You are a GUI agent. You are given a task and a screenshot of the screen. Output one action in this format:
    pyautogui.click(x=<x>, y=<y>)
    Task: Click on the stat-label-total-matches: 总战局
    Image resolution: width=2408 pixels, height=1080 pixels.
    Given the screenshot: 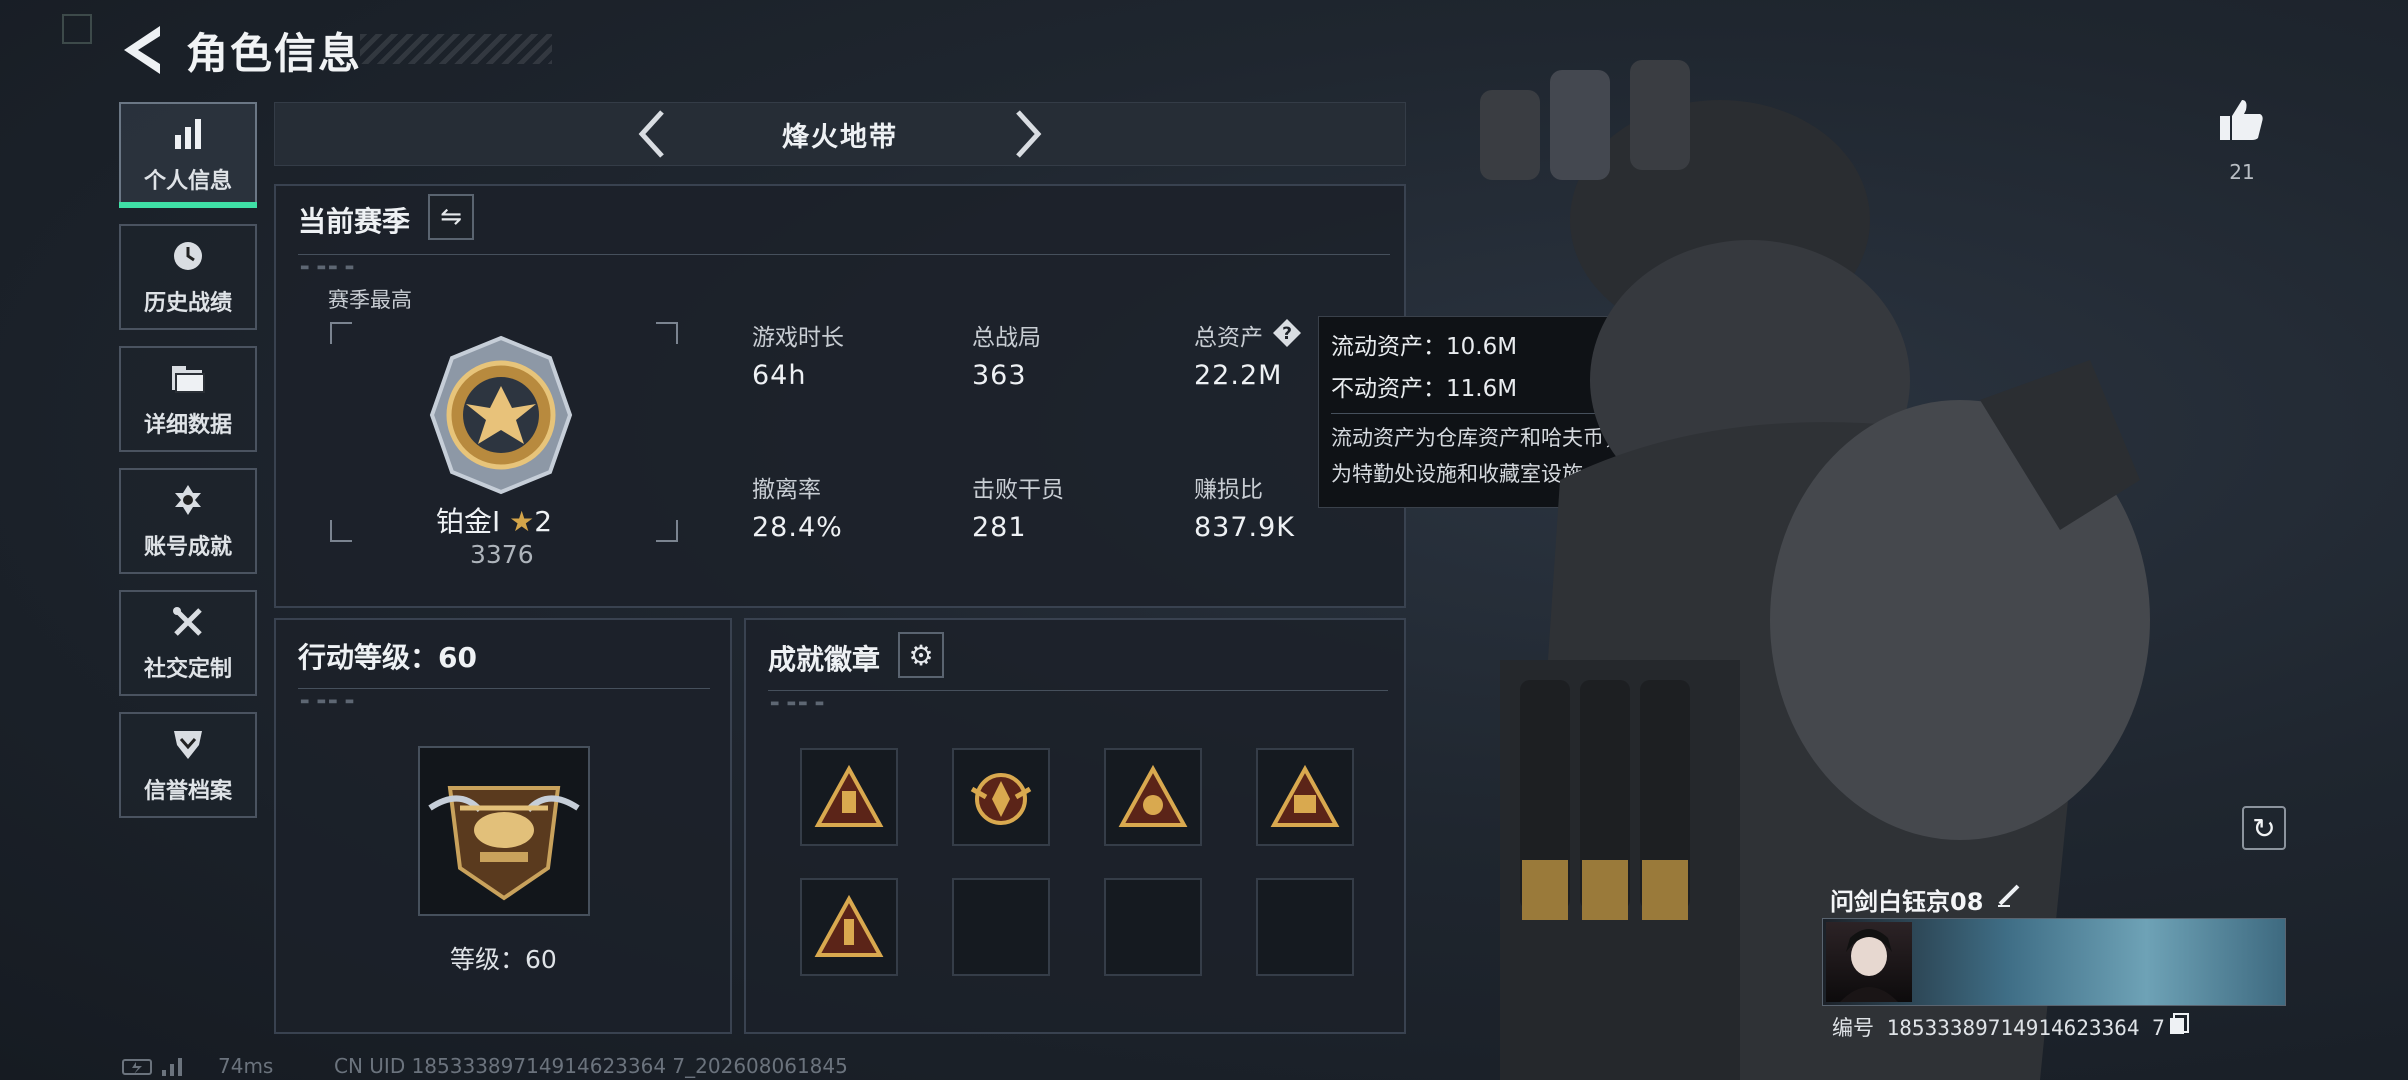 What is the action you would take?
    pyautogui.click(x=1006, y=338)
    